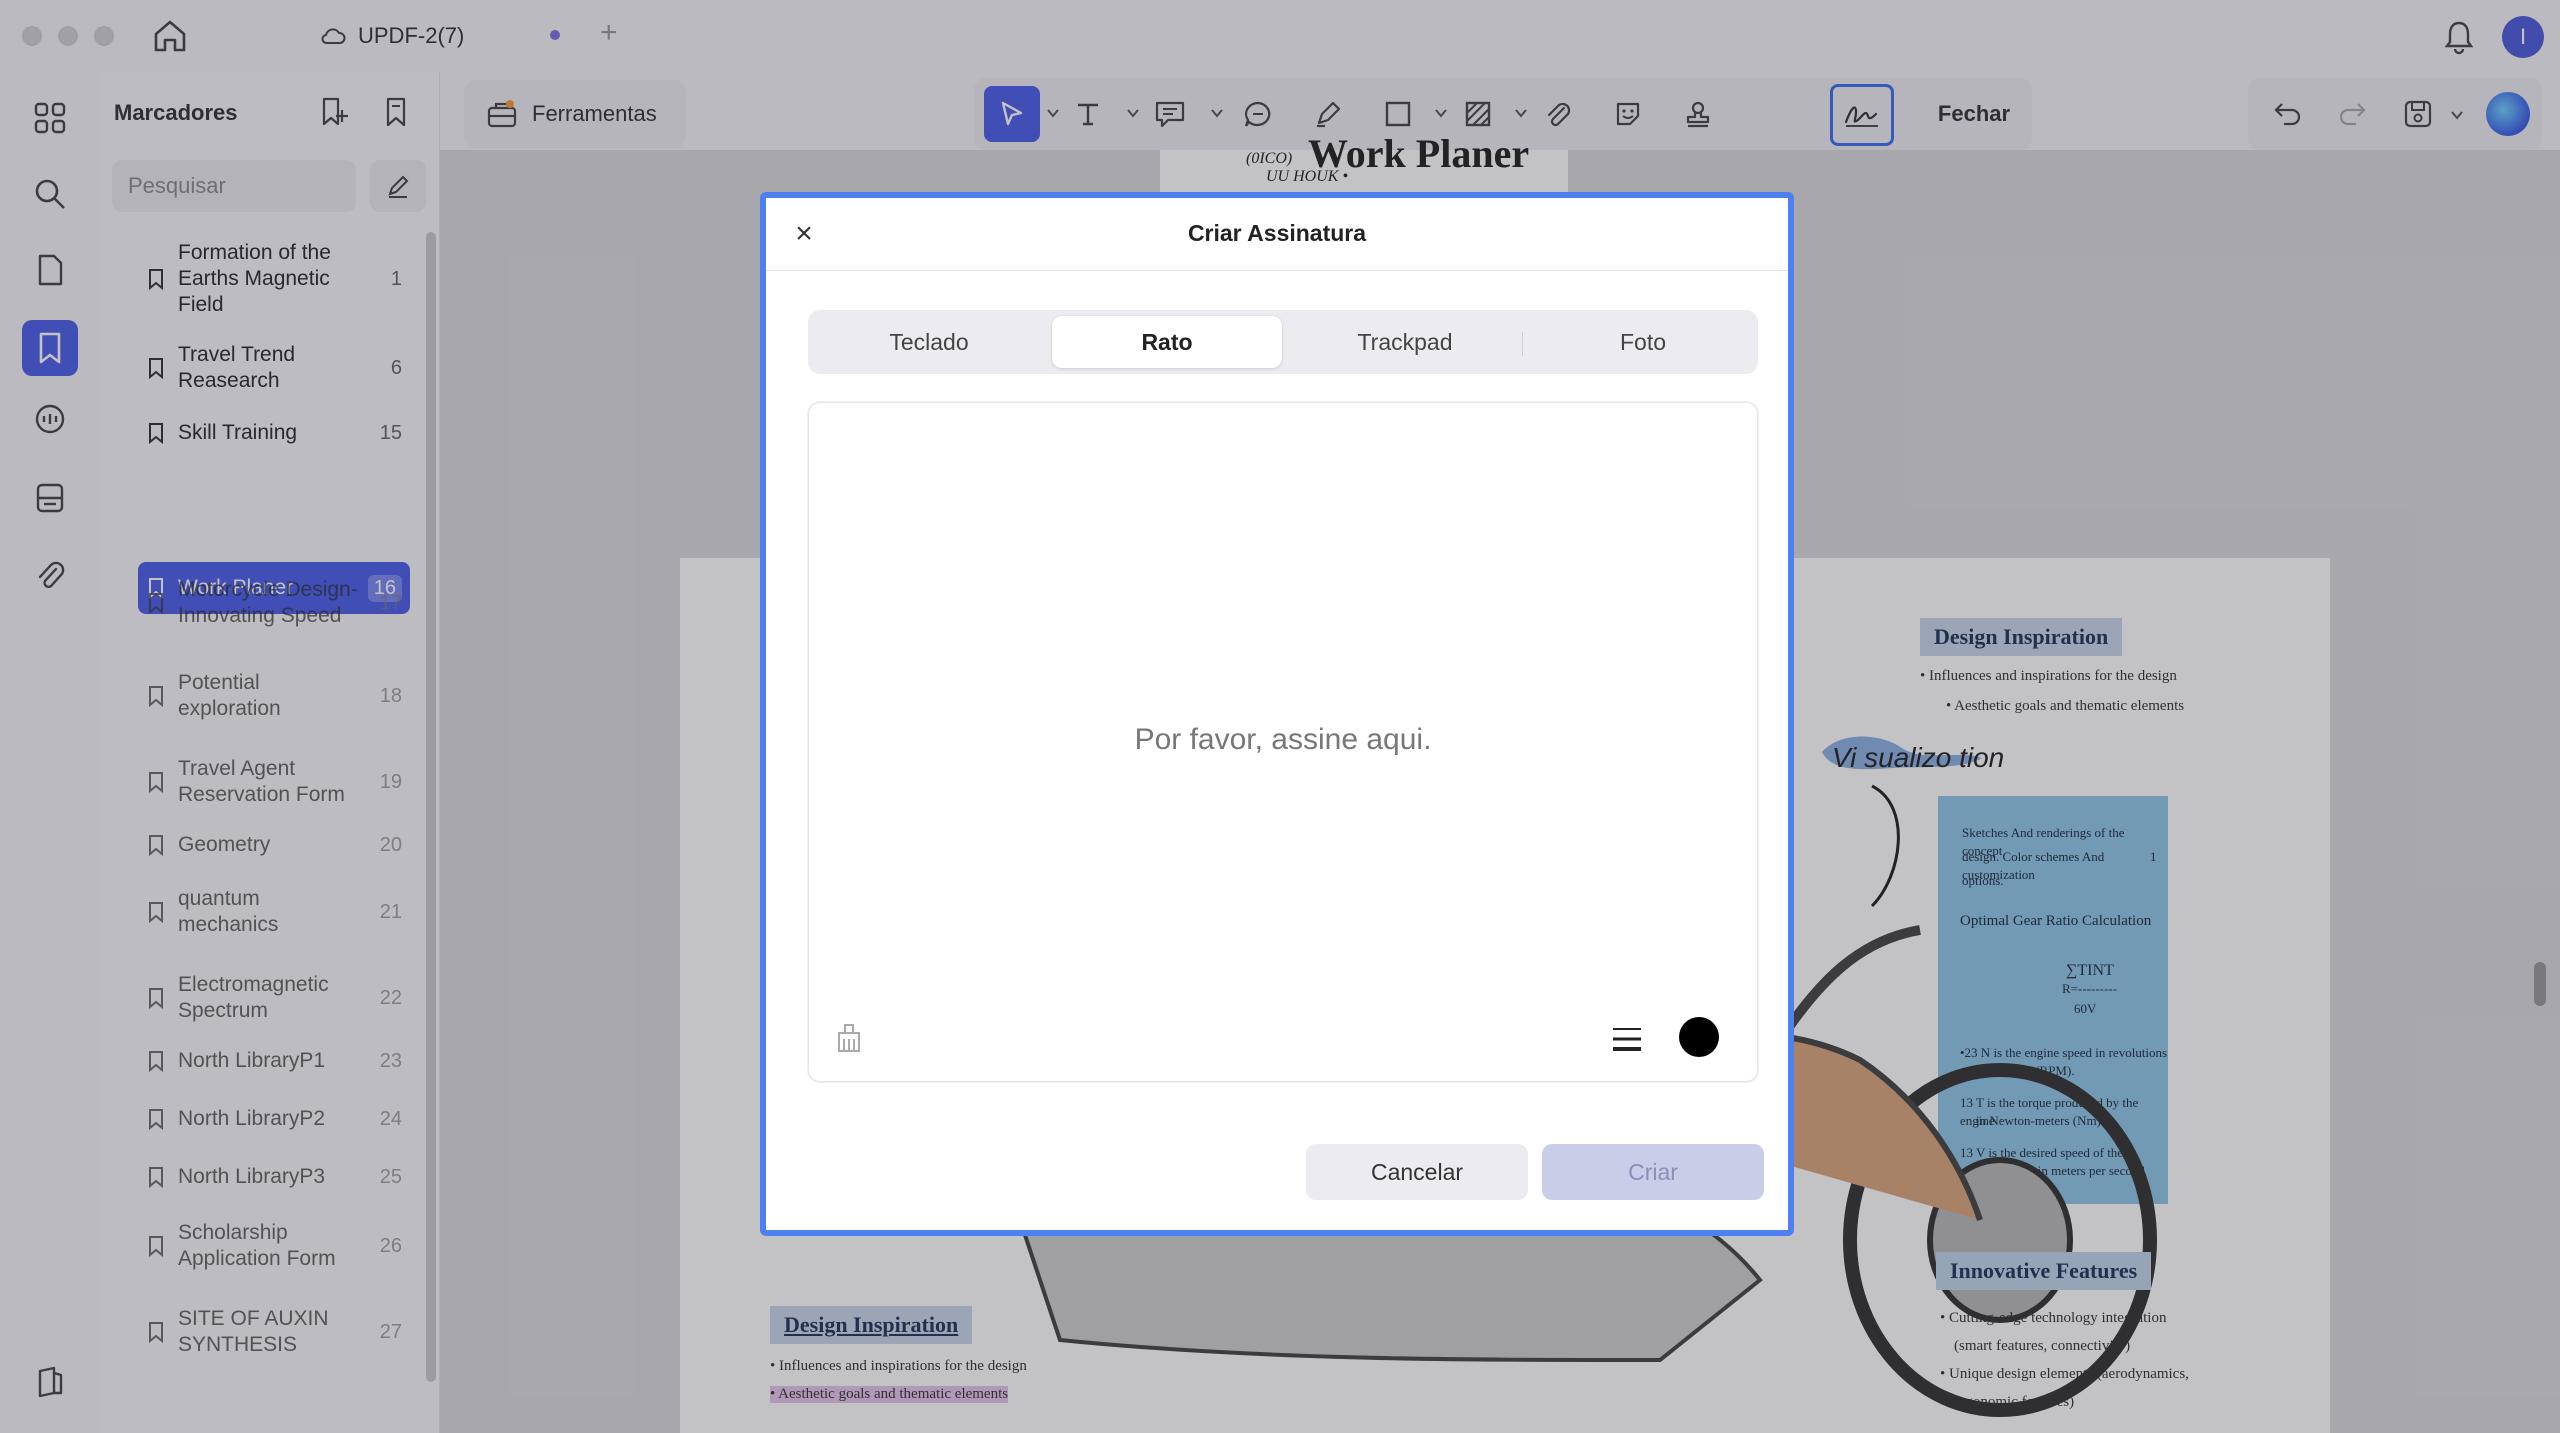  Describe the element at coordinates (1417, 1172) in the screenshot. I see `cancel-button: Cancelar` at that location.